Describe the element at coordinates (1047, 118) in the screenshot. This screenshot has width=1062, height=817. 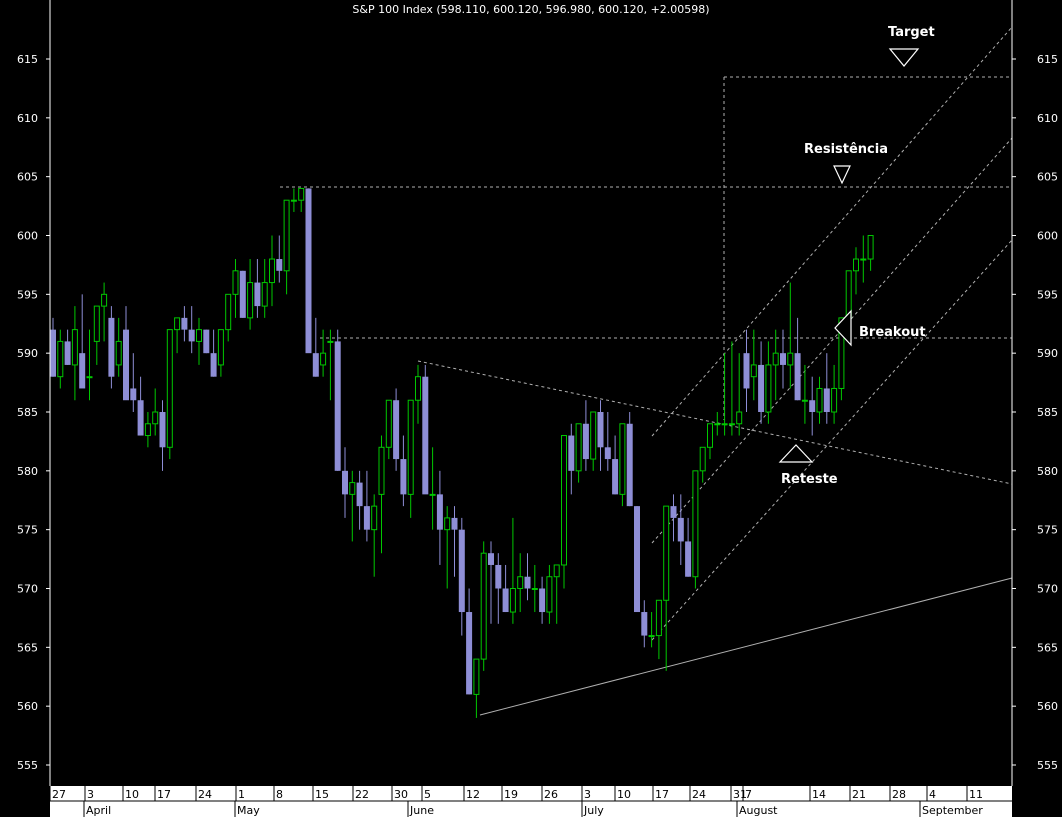
I see `y-tick-label-right: 610` at that location.